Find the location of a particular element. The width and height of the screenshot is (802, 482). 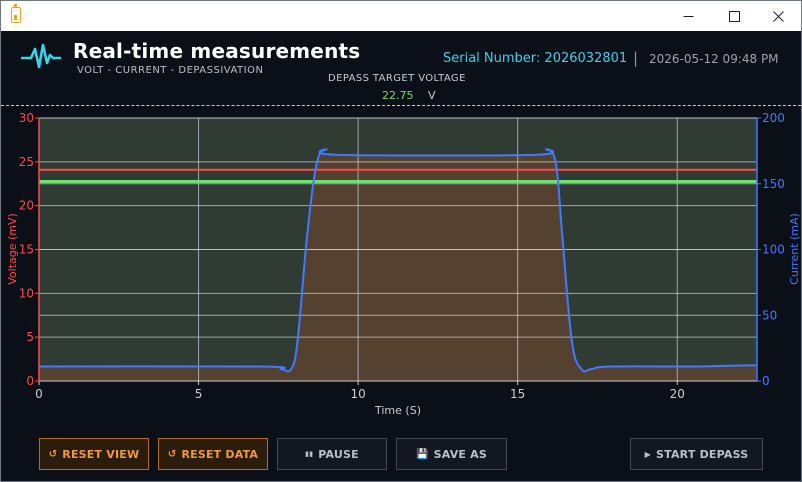

close-icon is located at coordinates (778, 16).